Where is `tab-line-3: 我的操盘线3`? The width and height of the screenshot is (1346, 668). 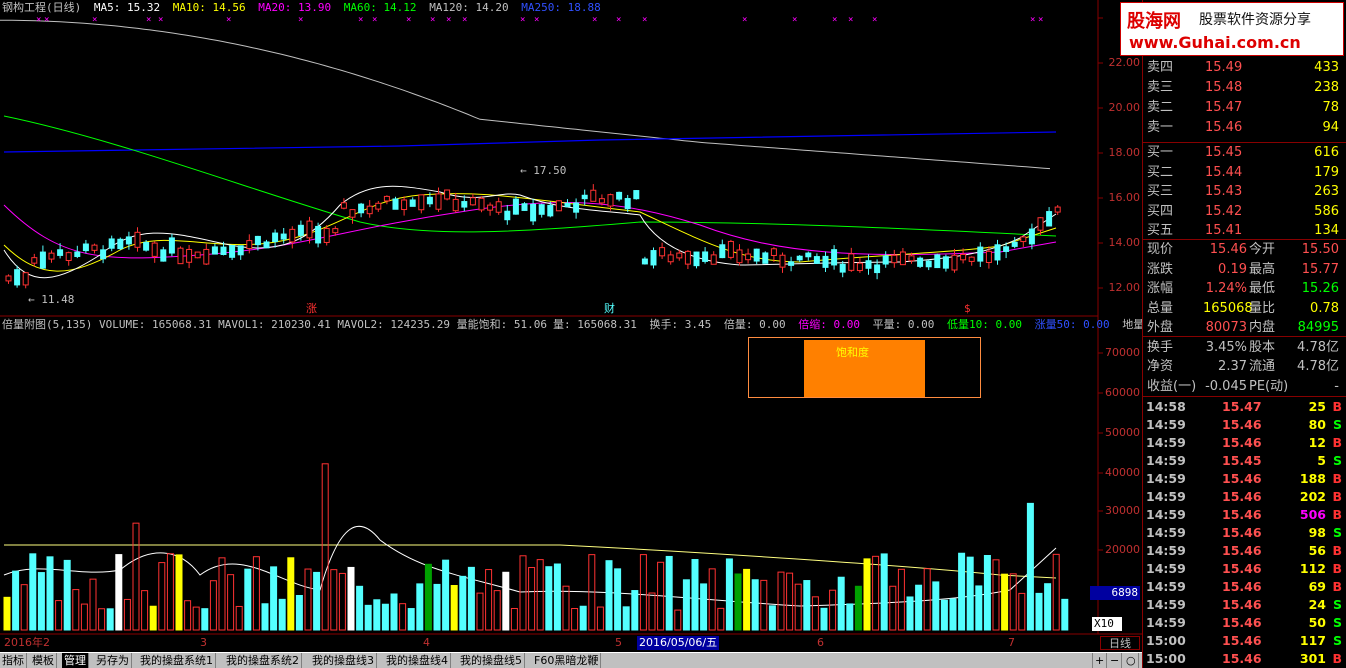
tab-line-3: 我的操盘线3 is located at coordinates (343, 660).